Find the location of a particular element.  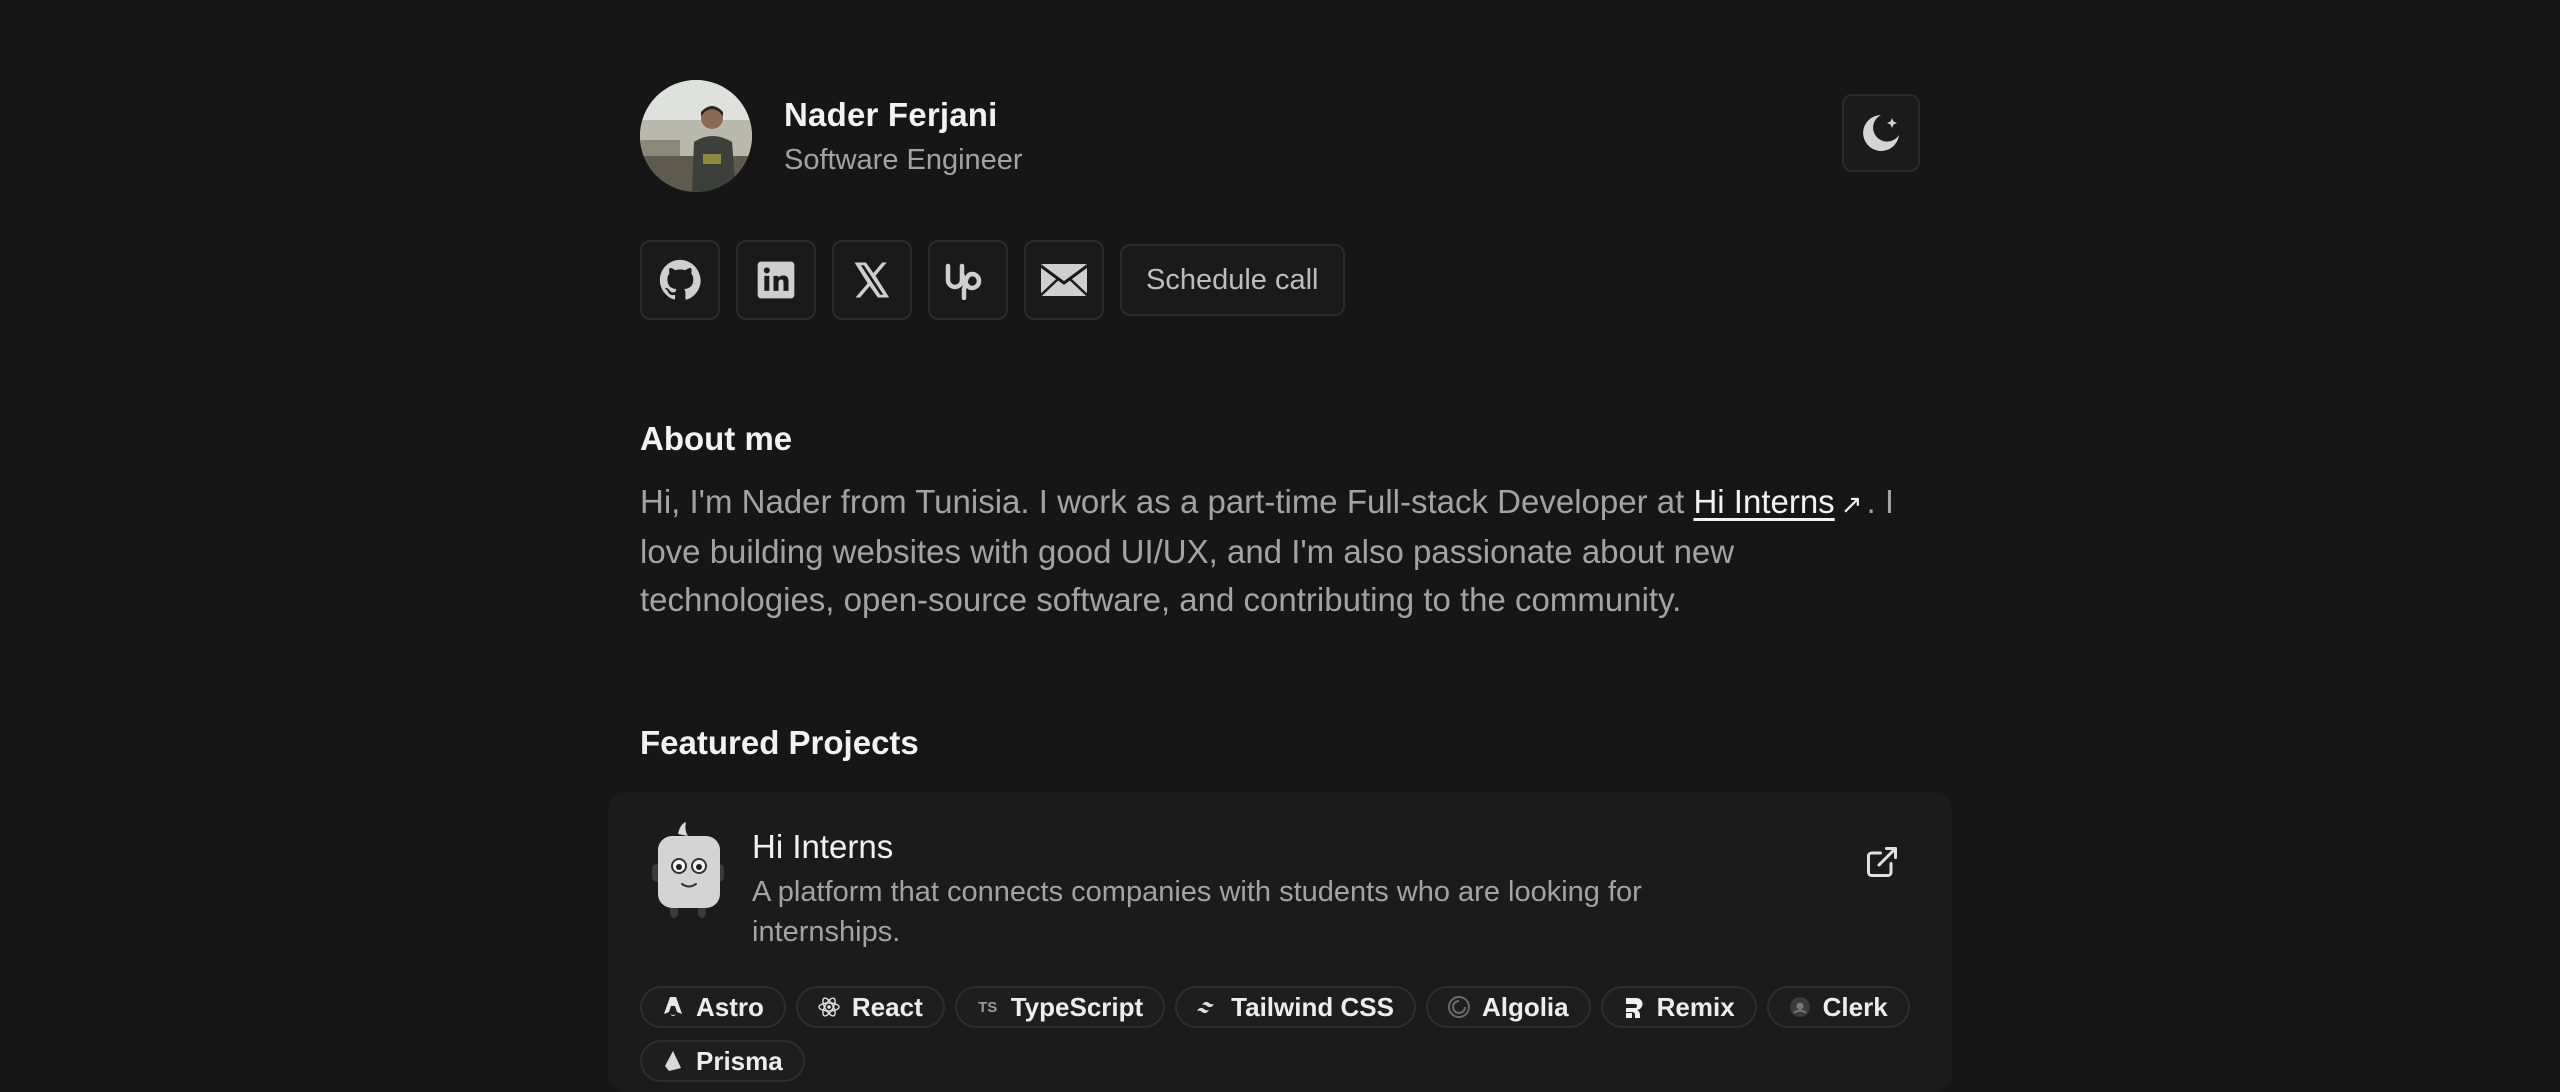

tailwind-icon is located at coordinates (1208, 1007).